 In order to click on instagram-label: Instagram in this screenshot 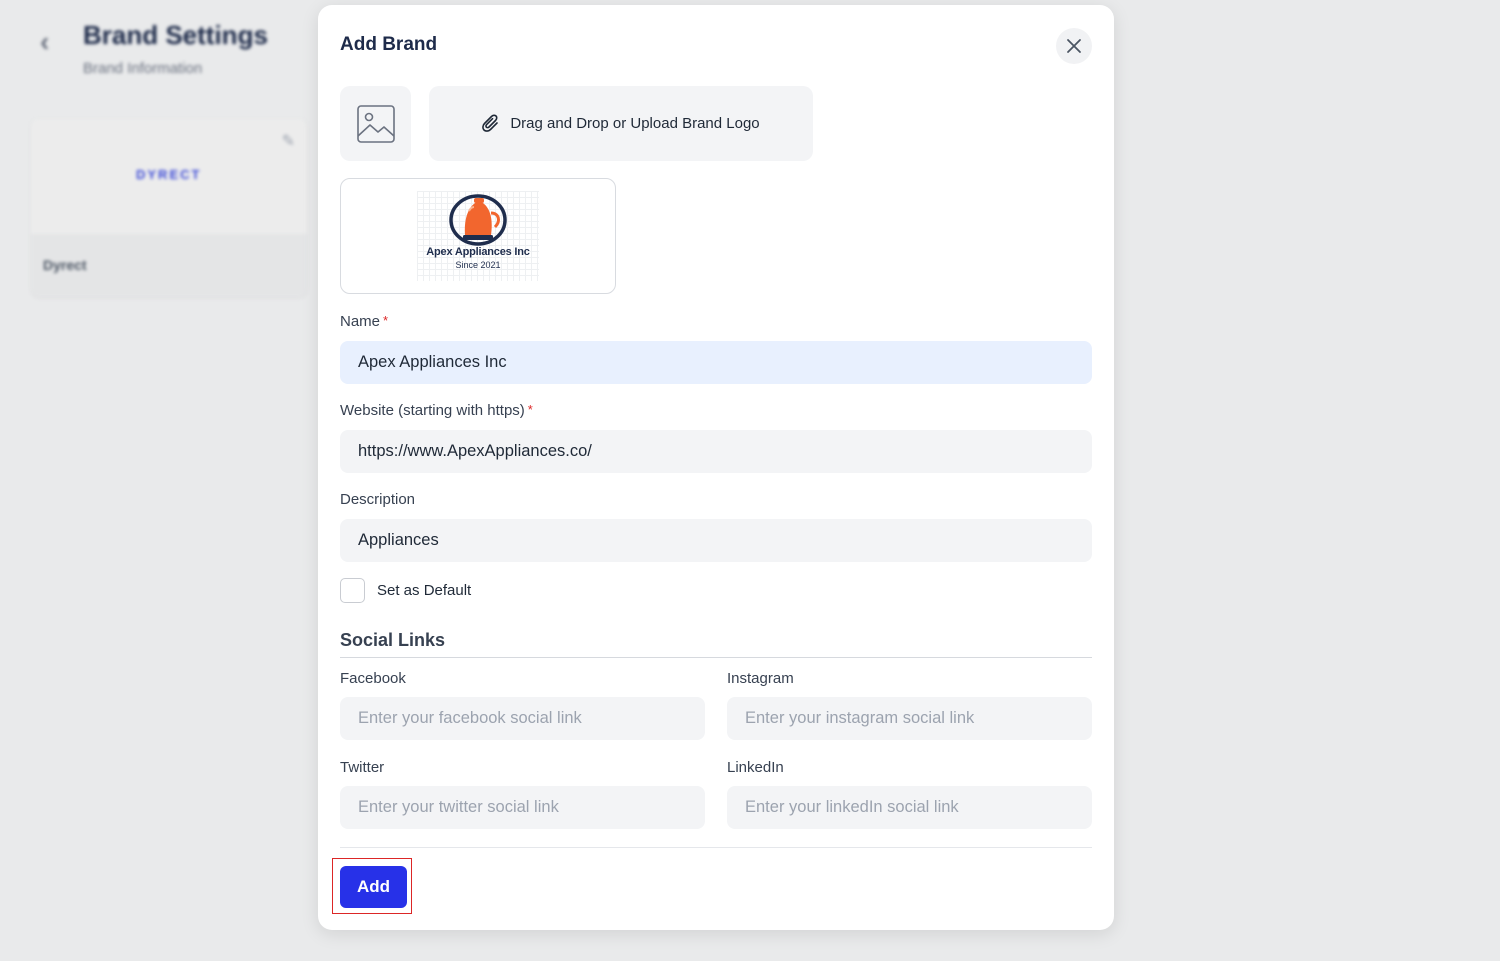, I will do `click(760, 678)`.